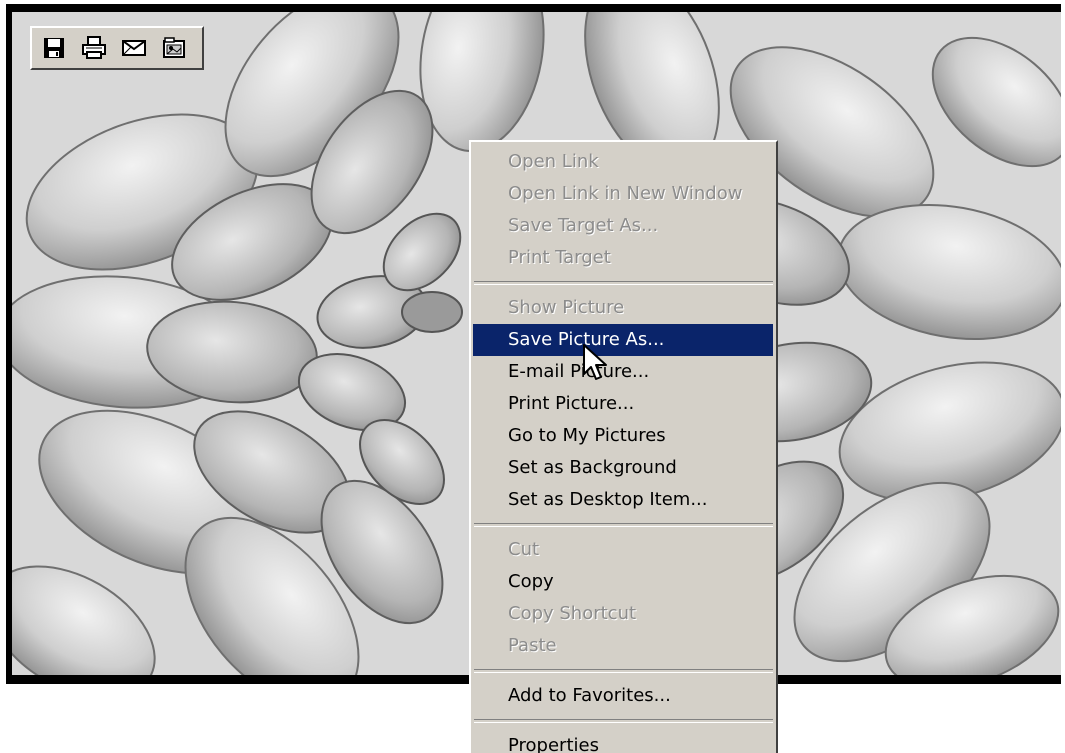 The width and height of the screenshot is (1065, 753). What do you see at coordinates (623, 741) in the screenshot?
I see `menu-item-properties: Properties` at bounding box center [623, 741].